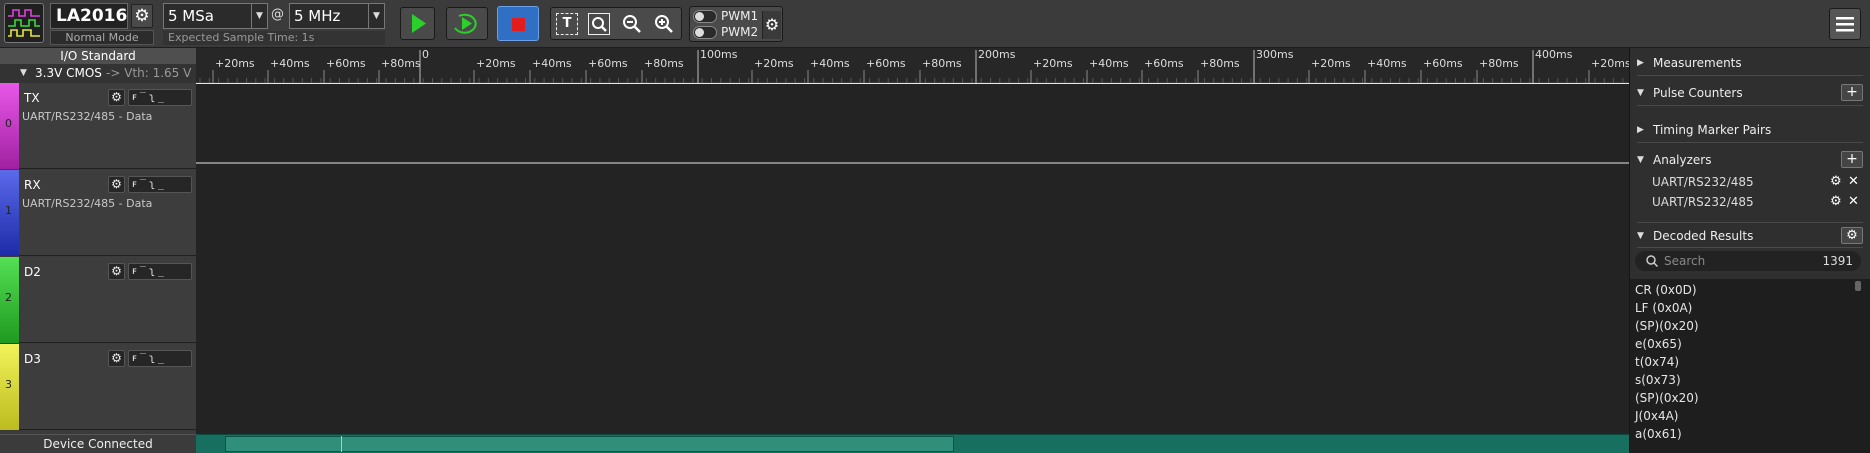  What do you see at coordinates (98, 56) in the screenshot?
I see `io-standard-title: I/O Standard` at bounding box center [98, 56].